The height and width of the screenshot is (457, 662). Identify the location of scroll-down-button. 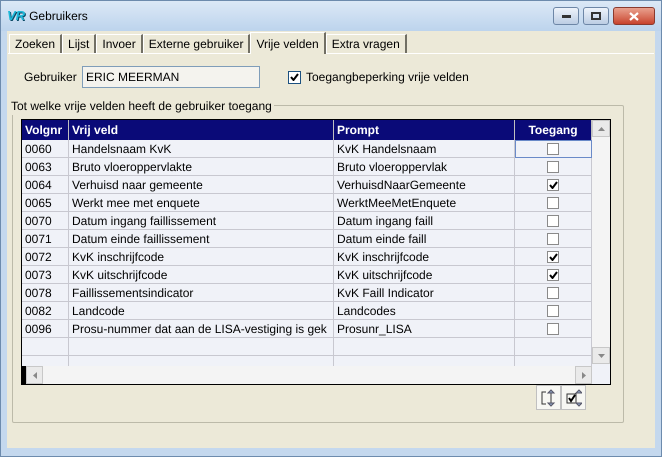
(601, 355).